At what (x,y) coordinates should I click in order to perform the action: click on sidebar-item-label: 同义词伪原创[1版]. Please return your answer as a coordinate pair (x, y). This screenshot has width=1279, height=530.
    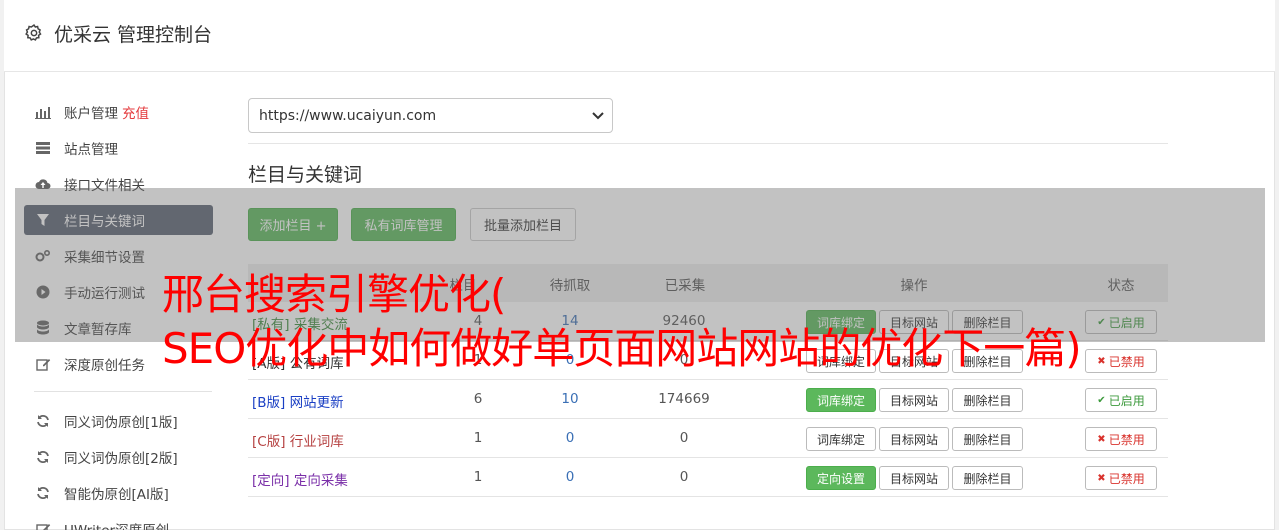
    Looking at the image, I should click on (121, 423).